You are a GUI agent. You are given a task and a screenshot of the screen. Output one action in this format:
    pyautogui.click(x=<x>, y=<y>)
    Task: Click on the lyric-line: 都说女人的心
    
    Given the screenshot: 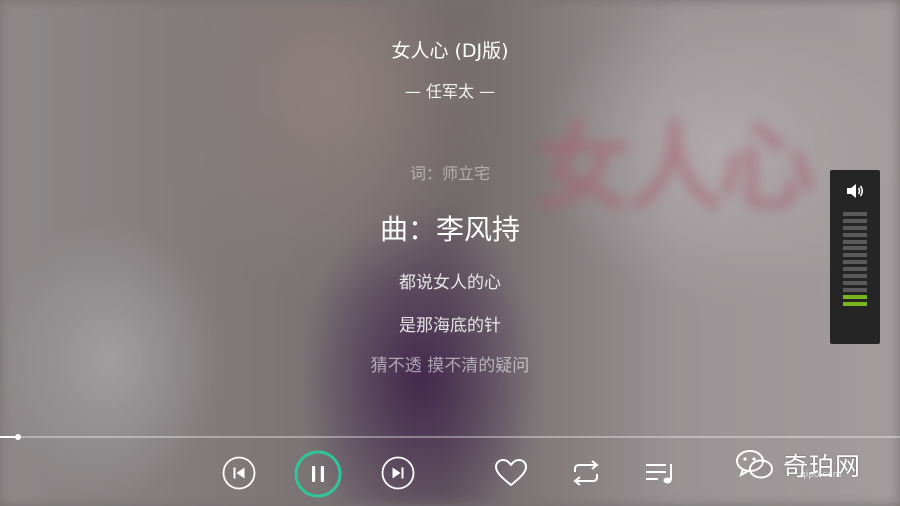 What is the action you would take?
    pyautogui.click(x=450, y=283)
    